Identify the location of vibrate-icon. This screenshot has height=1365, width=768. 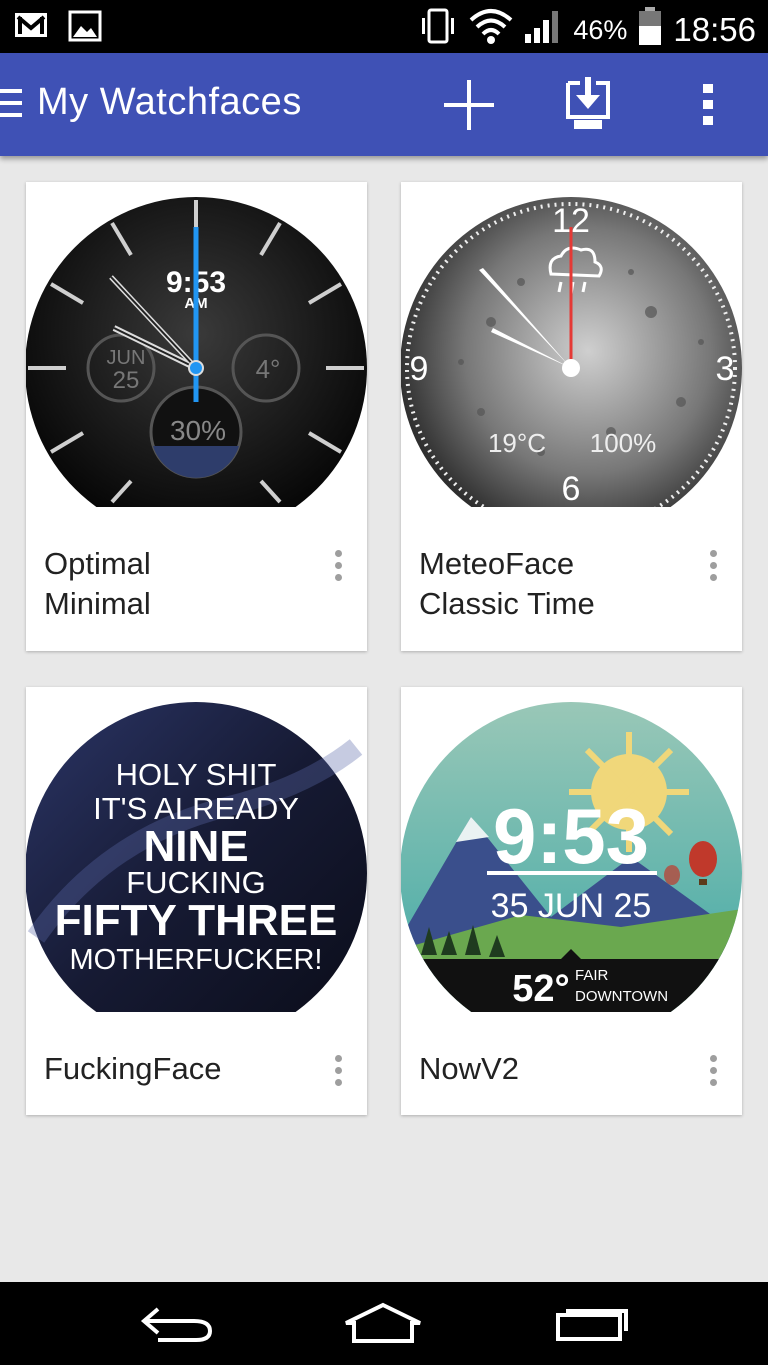
(439, 30).